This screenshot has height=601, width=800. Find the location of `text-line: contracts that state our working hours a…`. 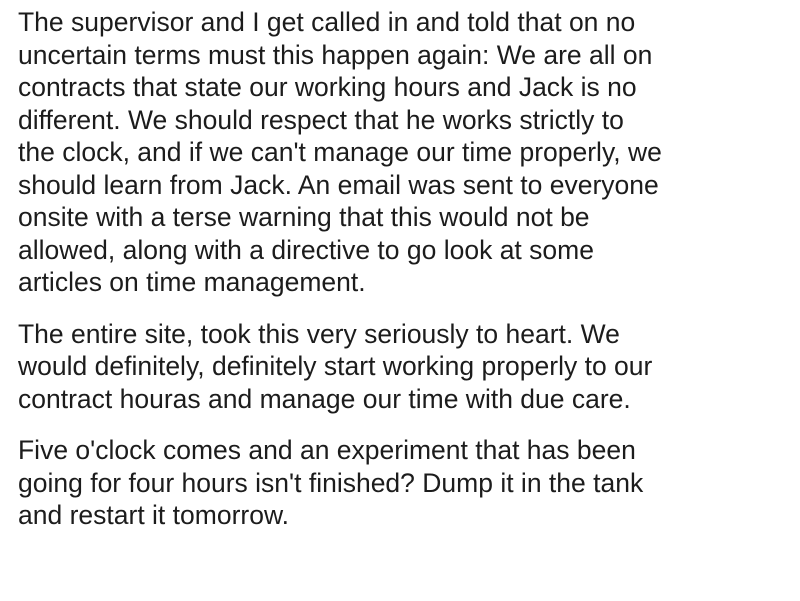

text-line: contracts that state our working hours a… is located at coordinates (327, 87).